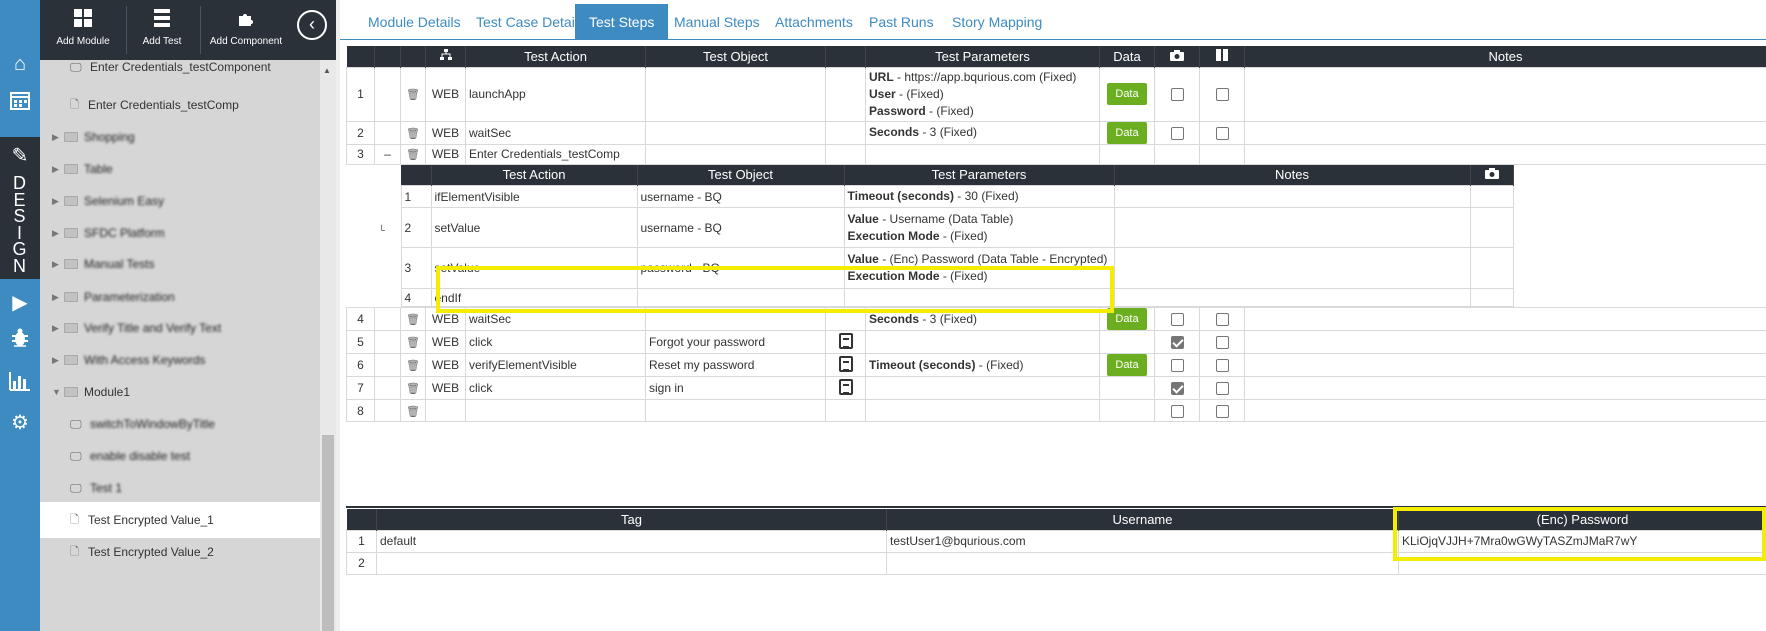 The width and height of the screenshot is (1766, 631). What do you see at coordinates (534, 196) in the screenshot?
I see `component-action-cell: ifElementVisible` at bounding box center [534, 196].